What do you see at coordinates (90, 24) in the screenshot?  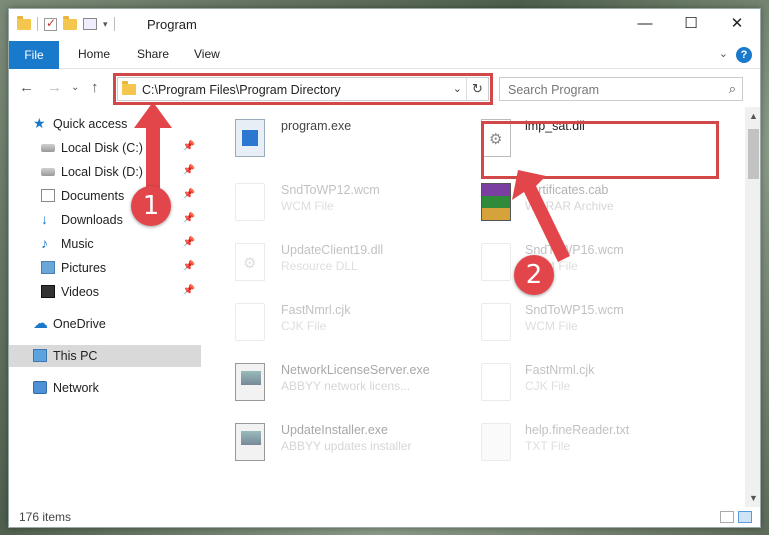 I see `properties-icon` at bounding box center [90, 24].